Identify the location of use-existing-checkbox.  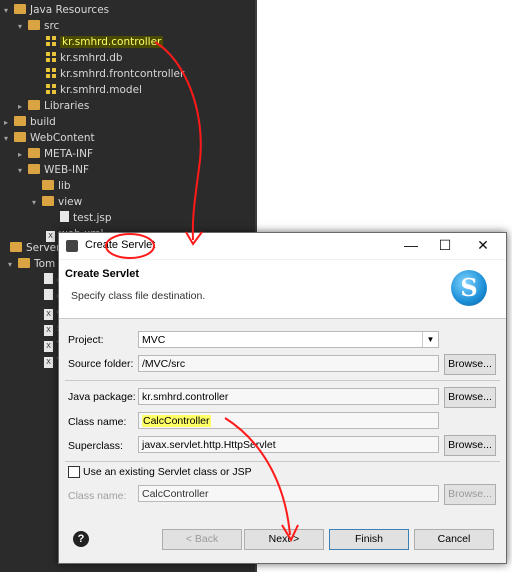
(74, 472).